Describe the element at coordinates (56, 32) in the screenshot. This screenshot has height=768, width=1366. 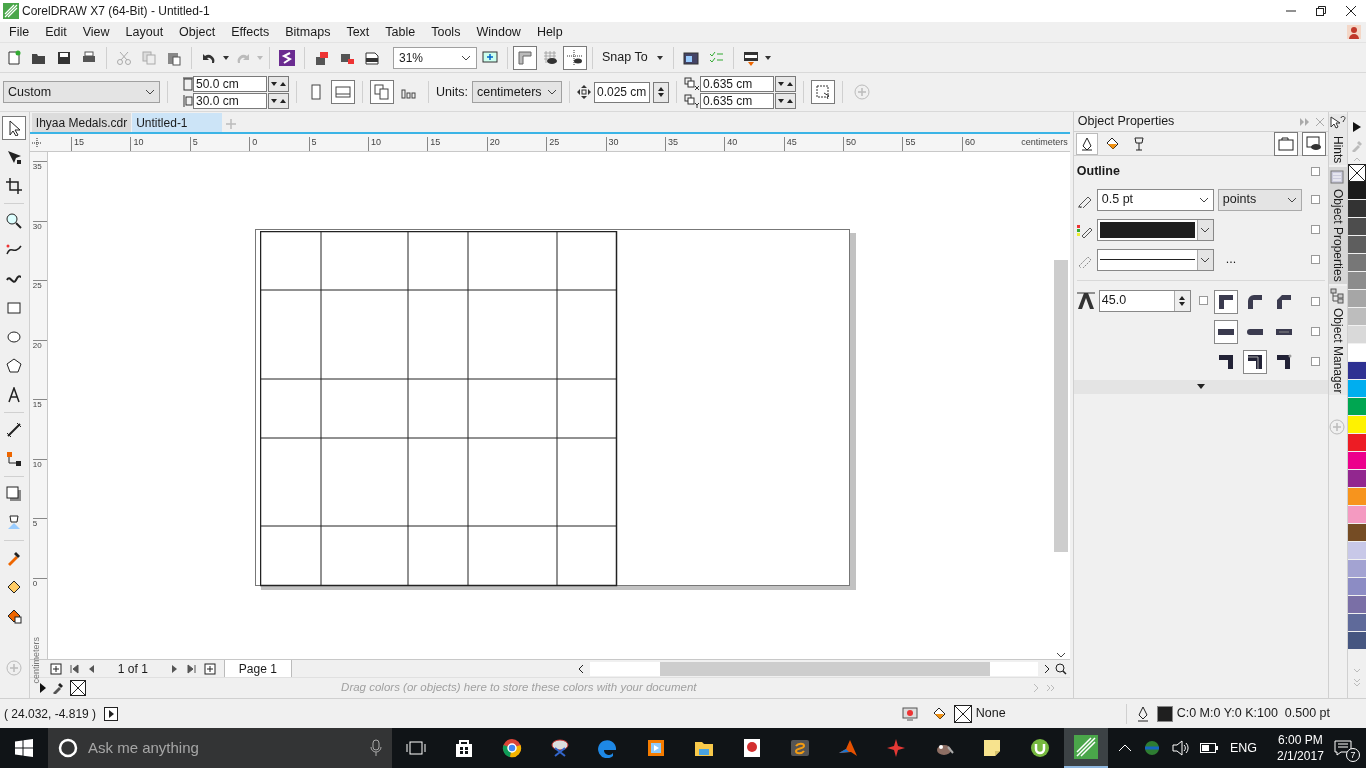
I see `menu-item: Edit` at that location.